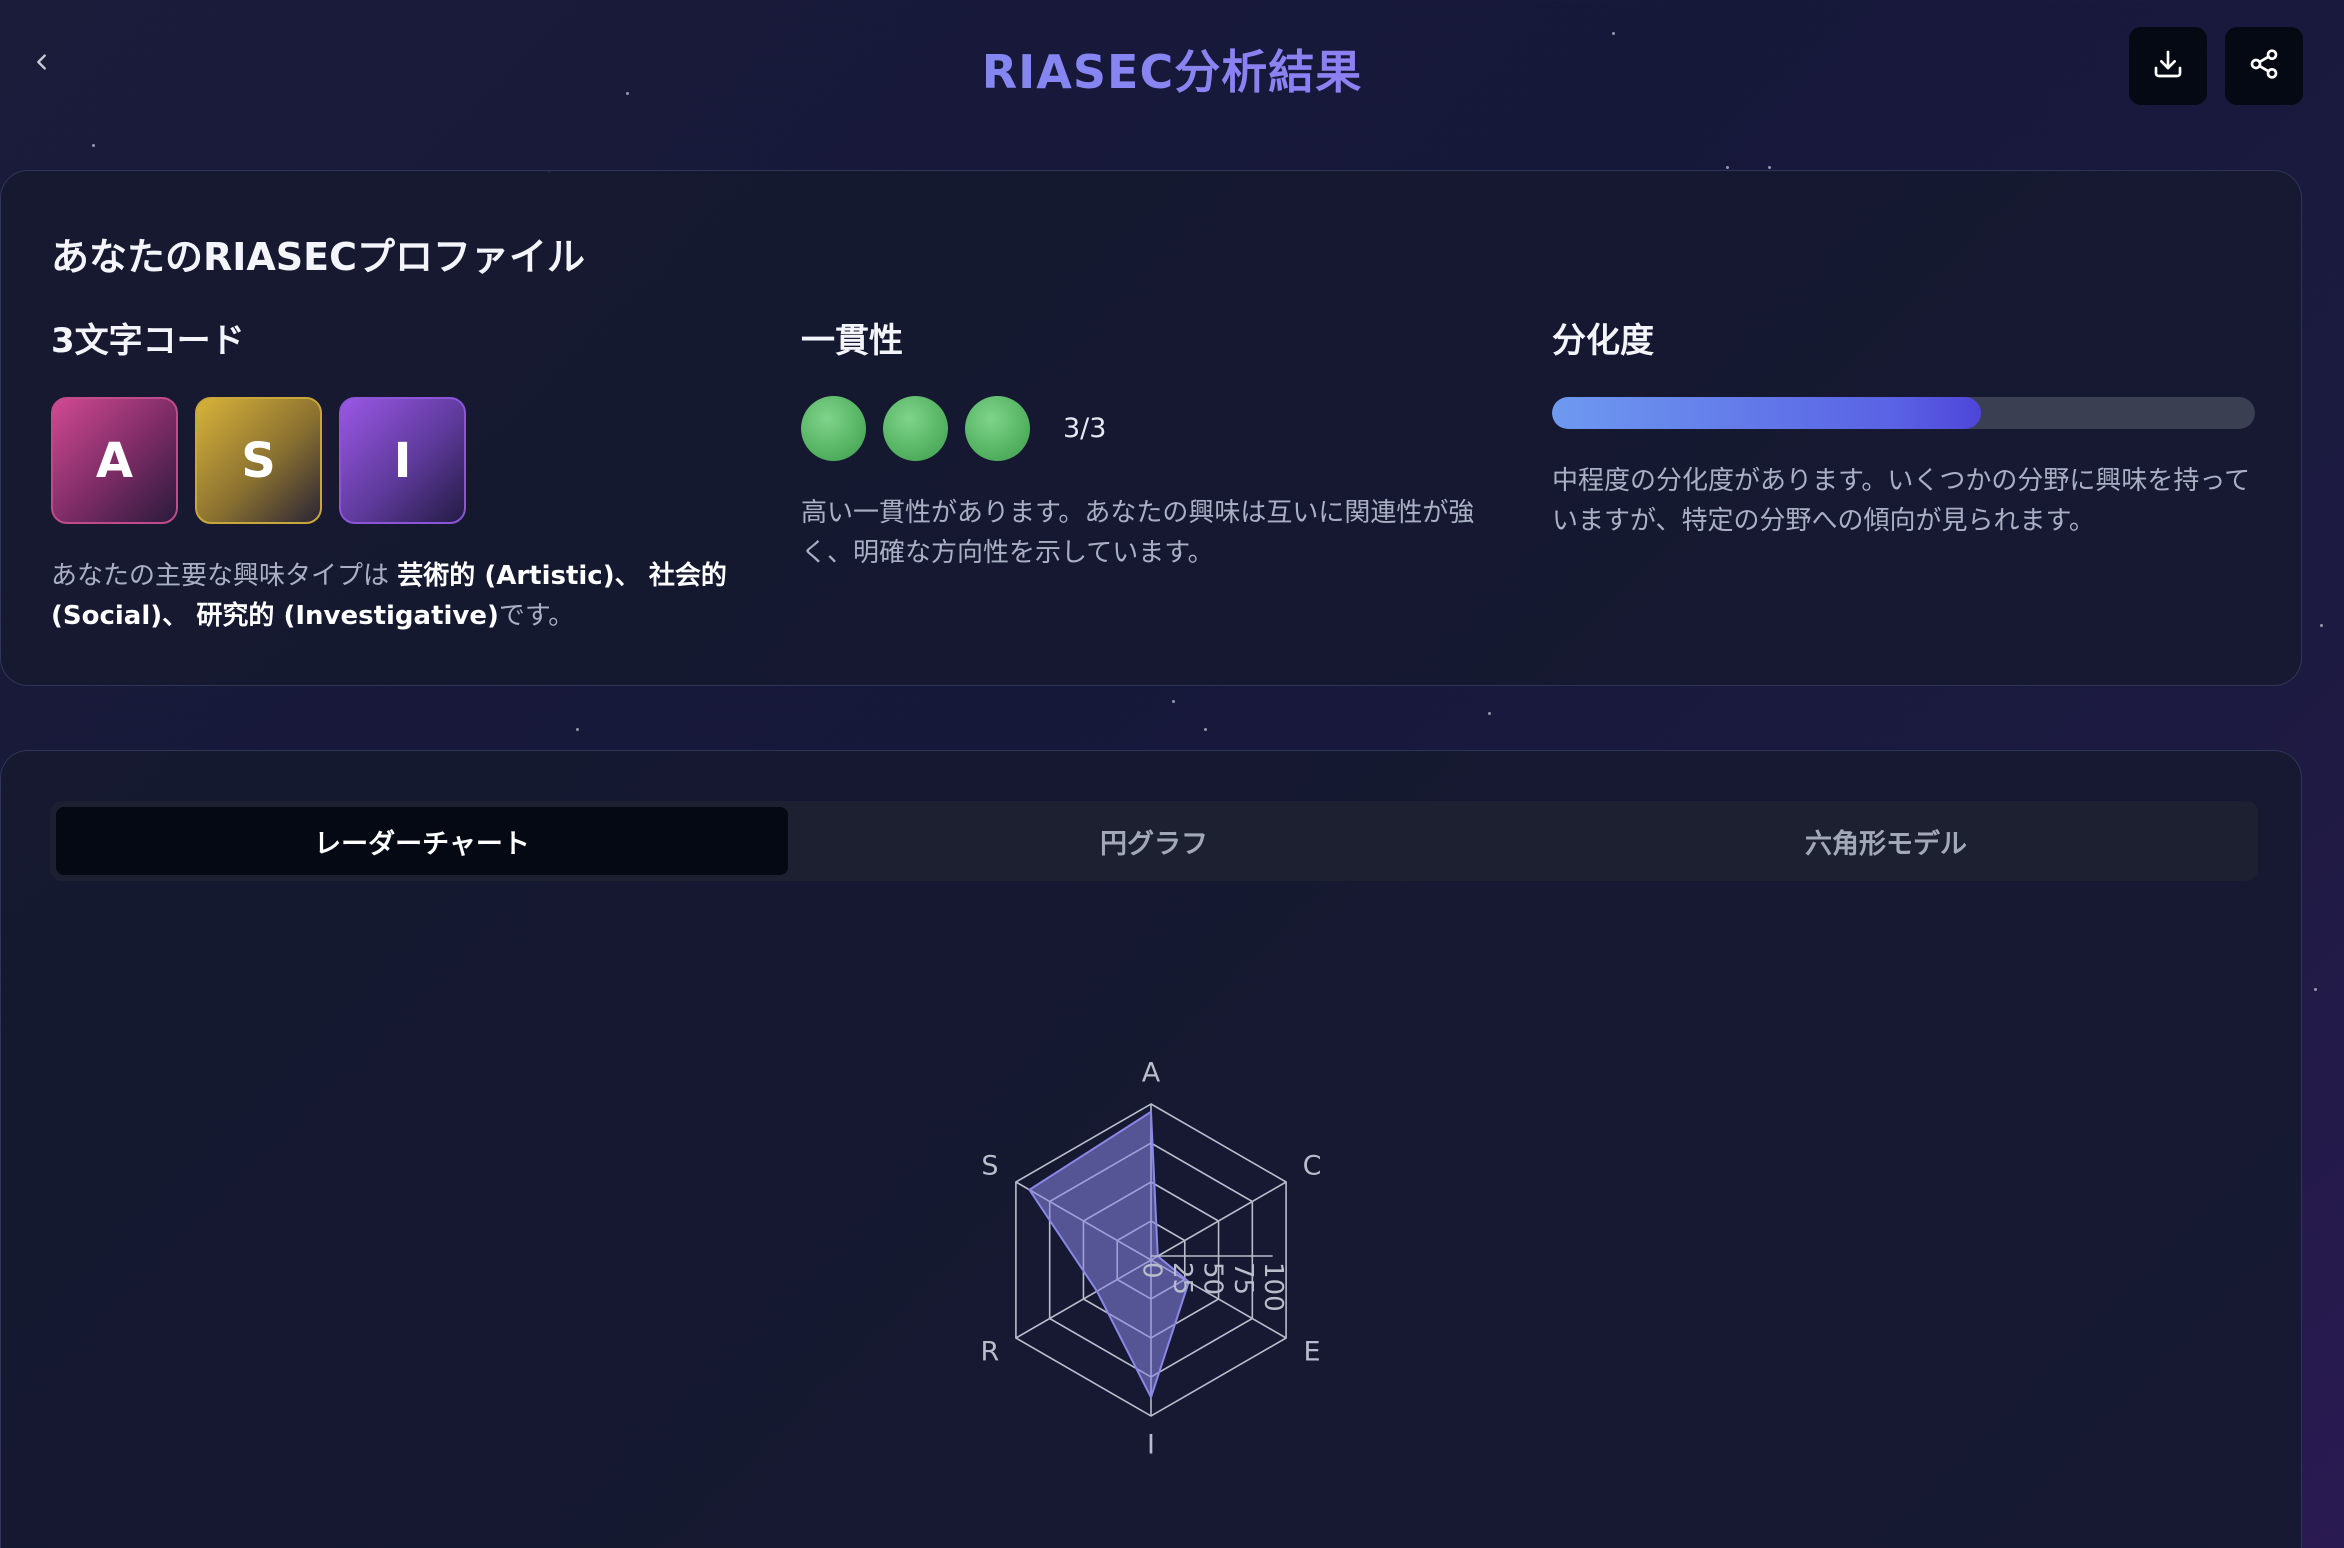 This screenshot has width=2344, height=1548. I want to click on tab-pie-chart: 円グラフ, so click(1154, 841).